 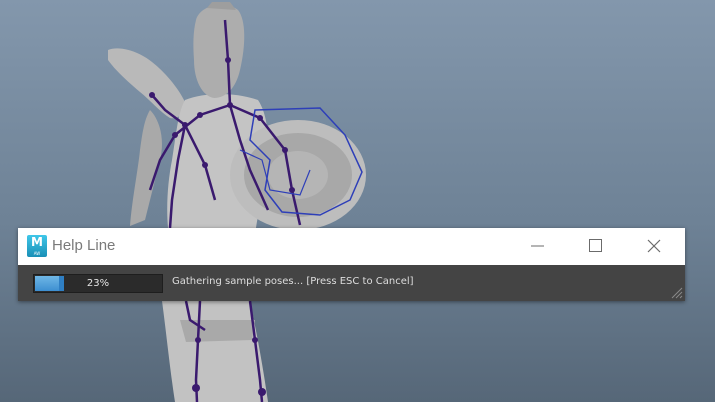 I want to click on maximize-icon, so click(x=595, y=245).